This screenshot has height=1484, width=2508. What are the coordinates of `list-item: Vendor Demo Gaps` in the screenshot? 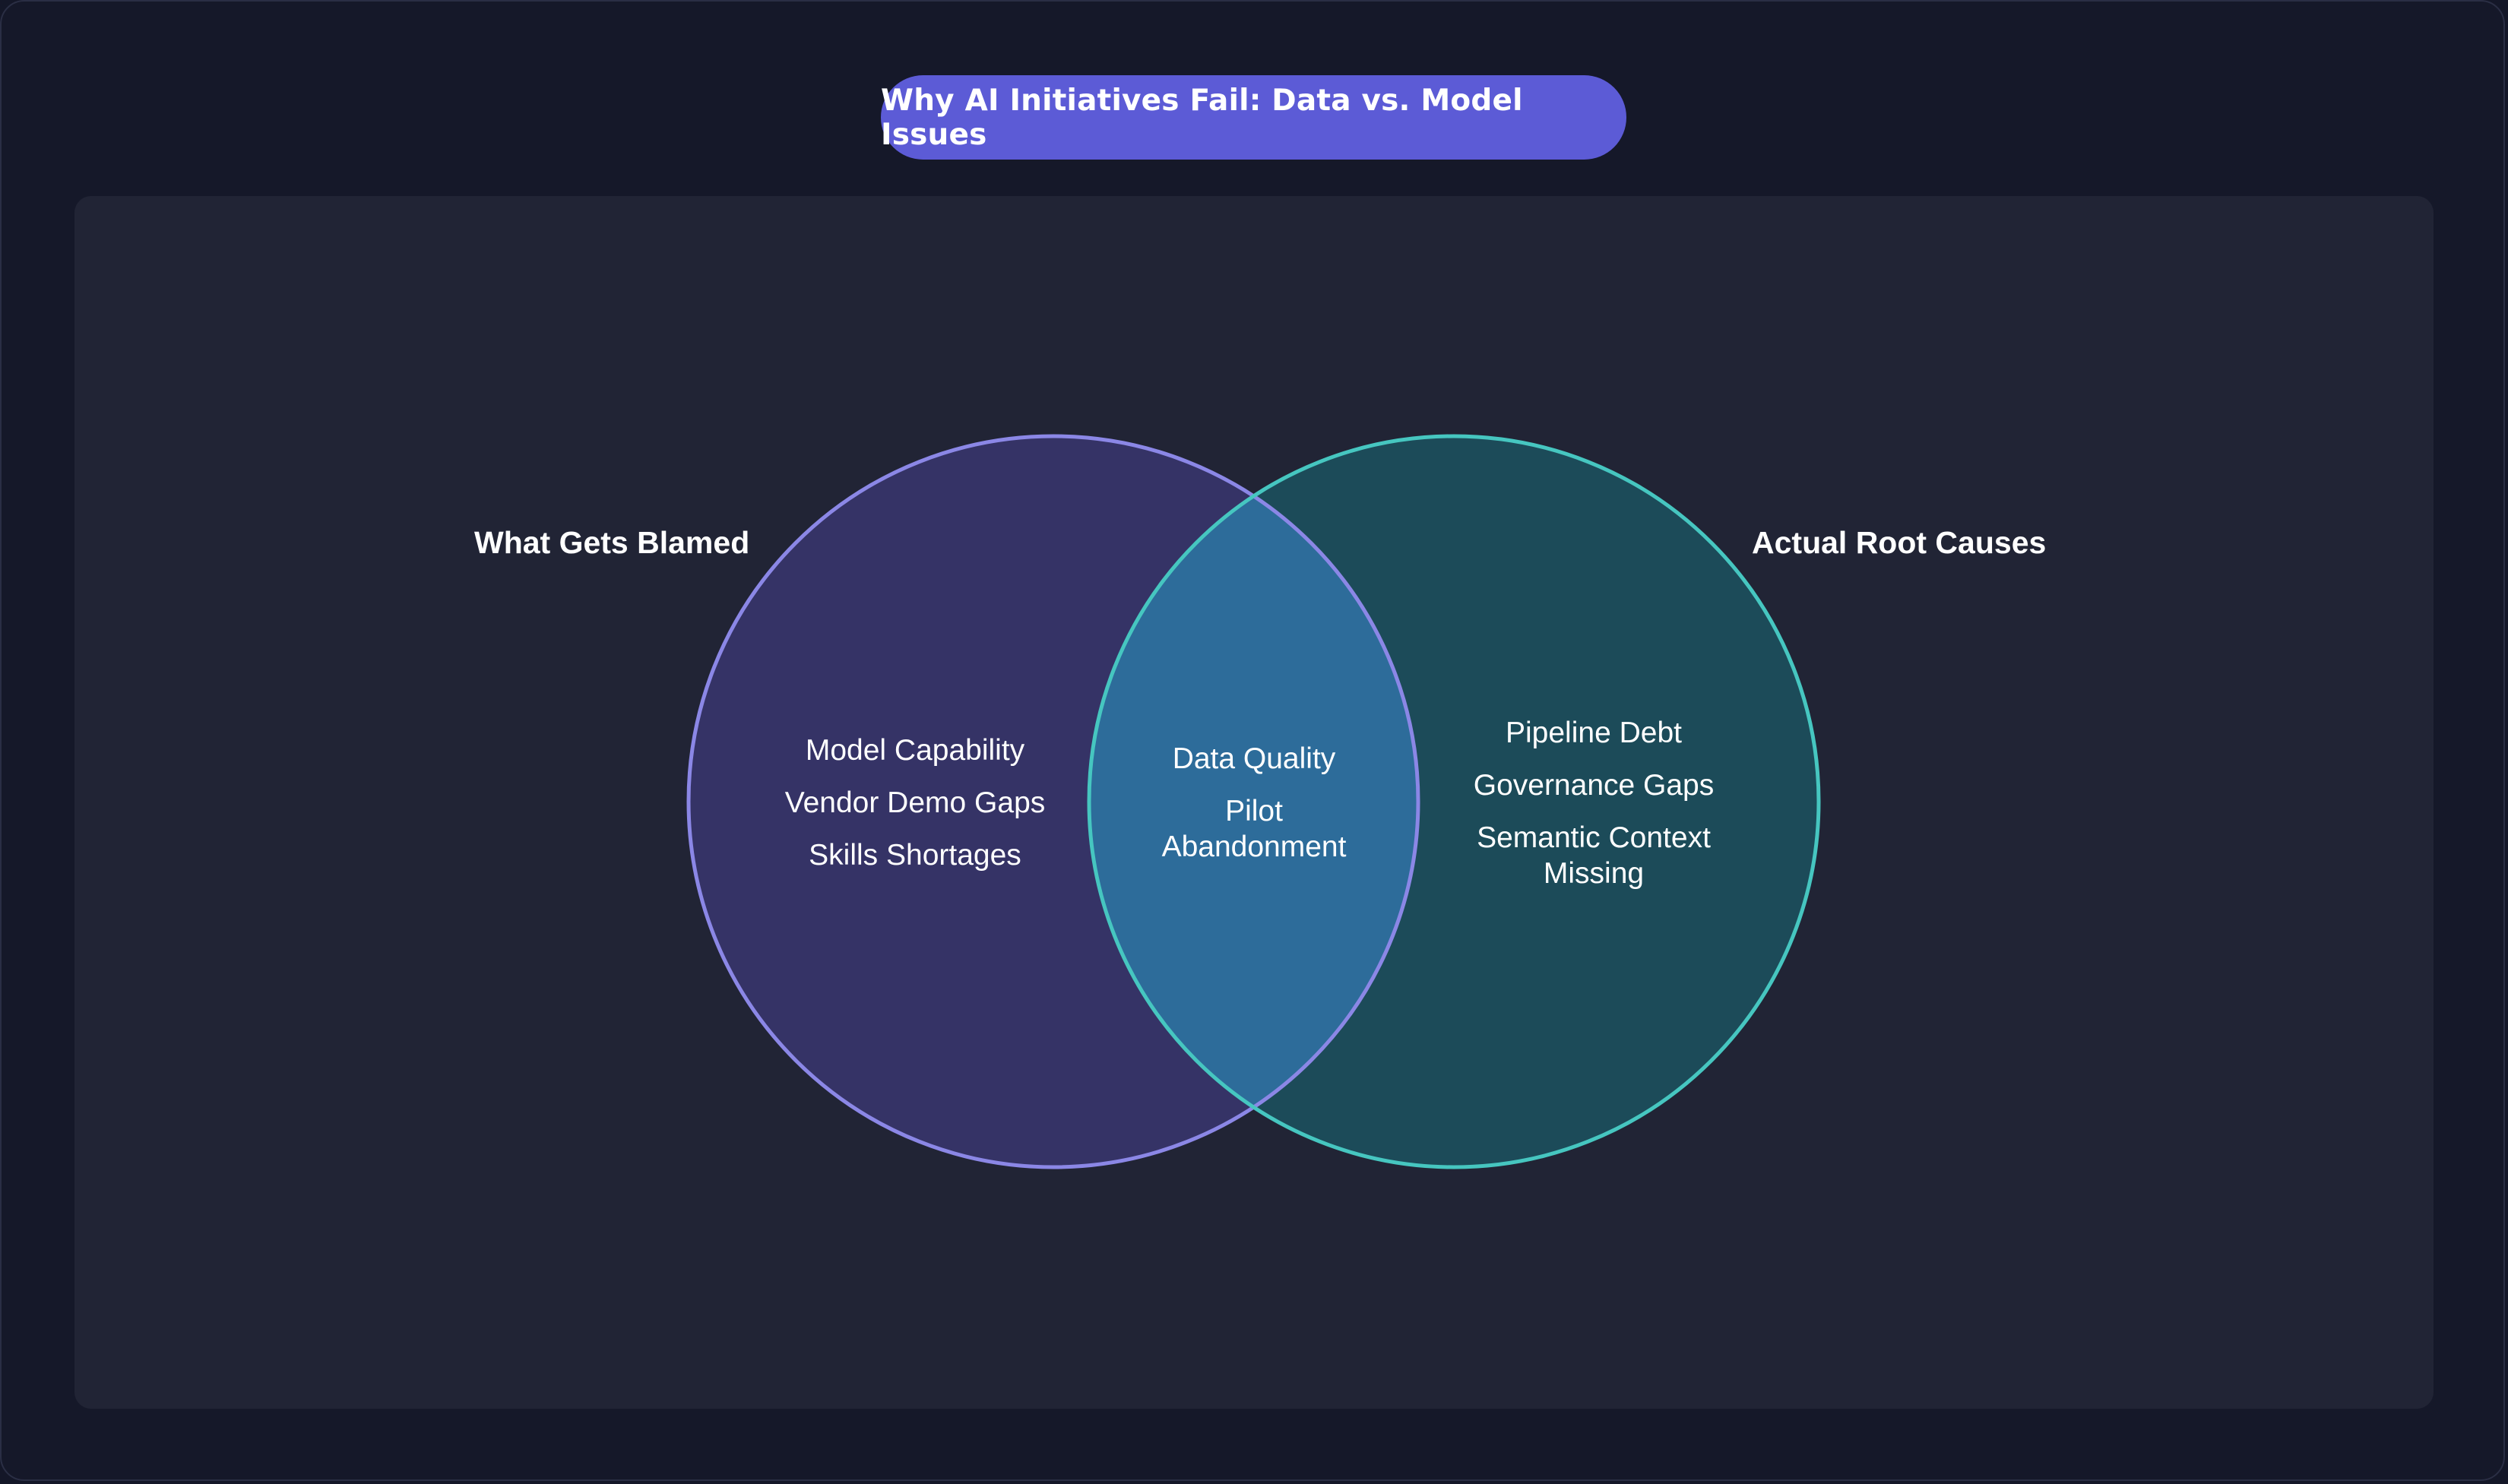 It's located at (915, 802).